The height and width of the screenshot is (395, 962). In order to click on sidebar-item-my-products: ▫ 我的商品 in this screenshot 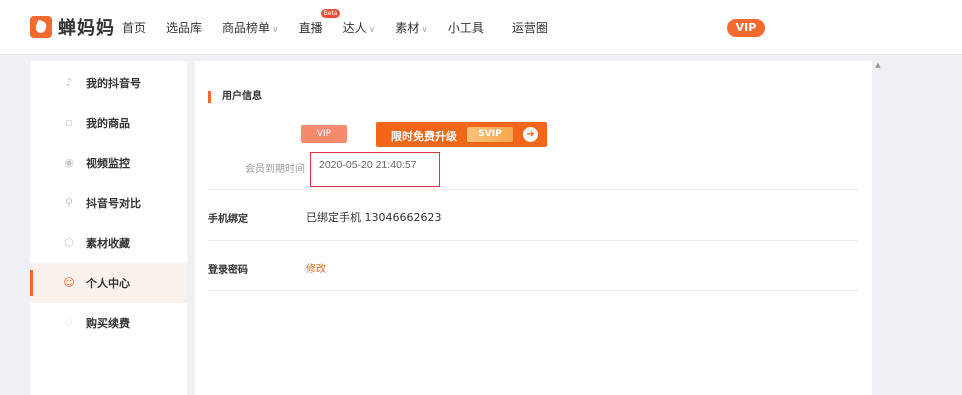, I will do `click(108, 123)`.